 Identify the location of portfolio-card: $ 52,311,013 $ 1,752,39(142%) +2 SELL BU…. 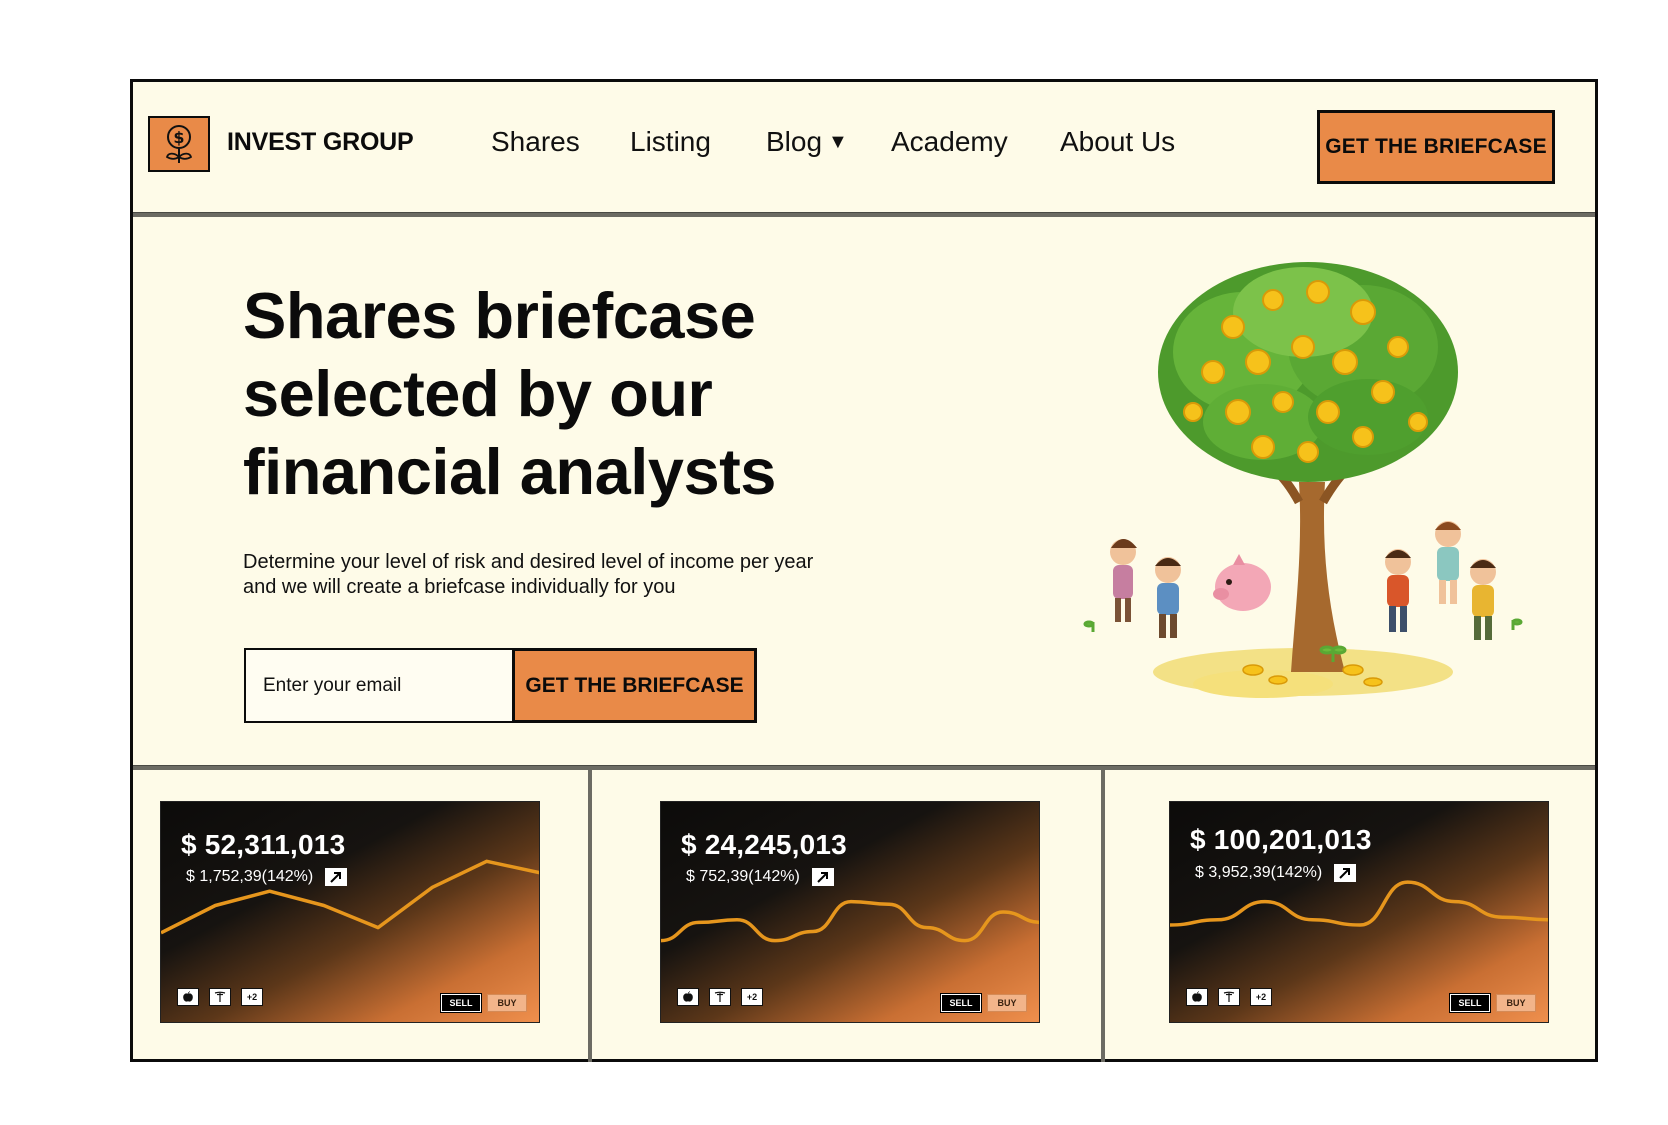
(350, 912).